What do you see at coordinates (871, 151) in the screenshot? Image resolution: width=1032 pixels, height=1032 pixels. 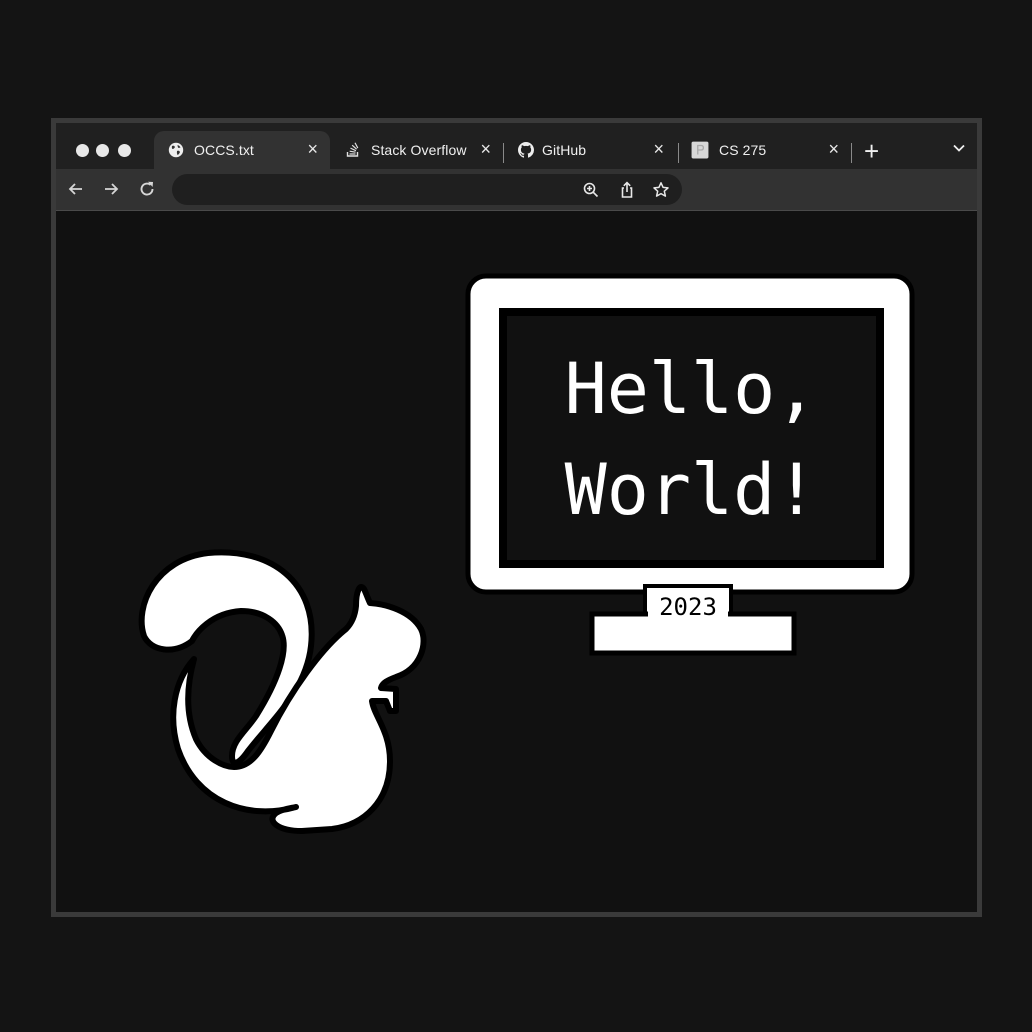 I see `new-tab-button: +` at bounding box center [871, 151].